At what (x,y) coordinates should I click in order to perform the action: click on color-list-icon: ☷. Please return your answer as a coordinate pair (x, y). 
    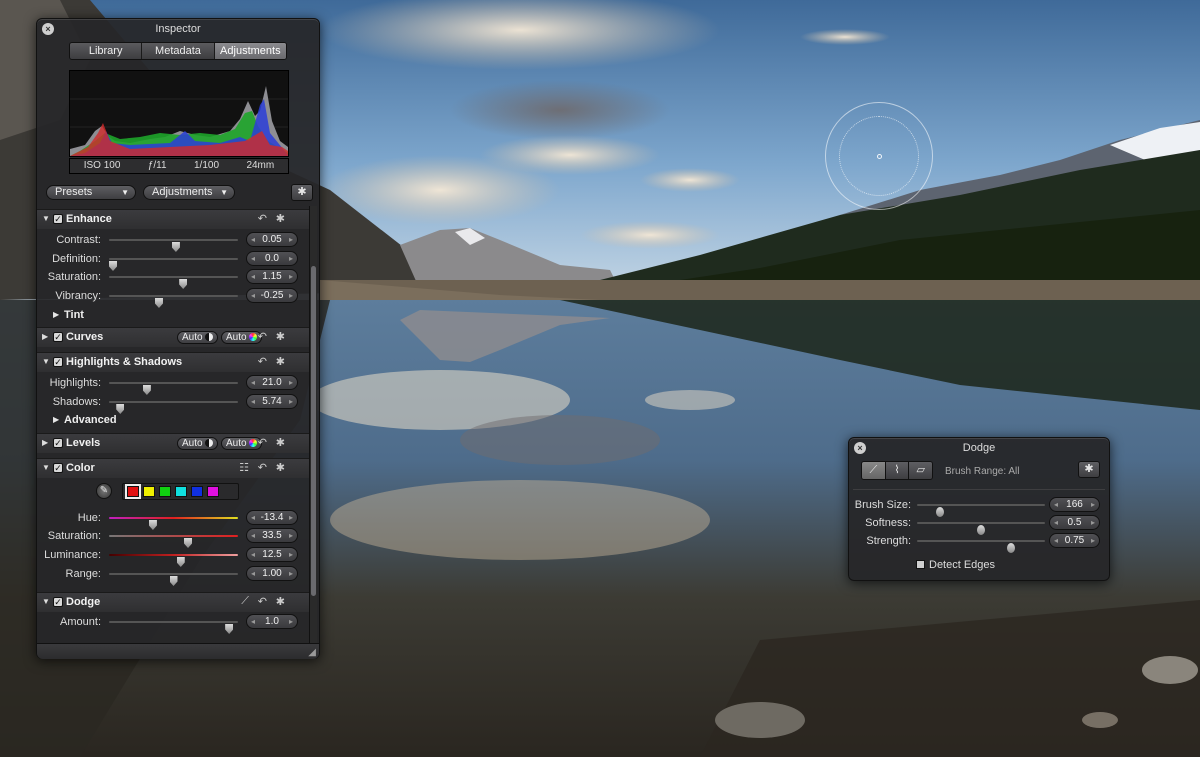
    Looking at the image, I should click on (244, 467).